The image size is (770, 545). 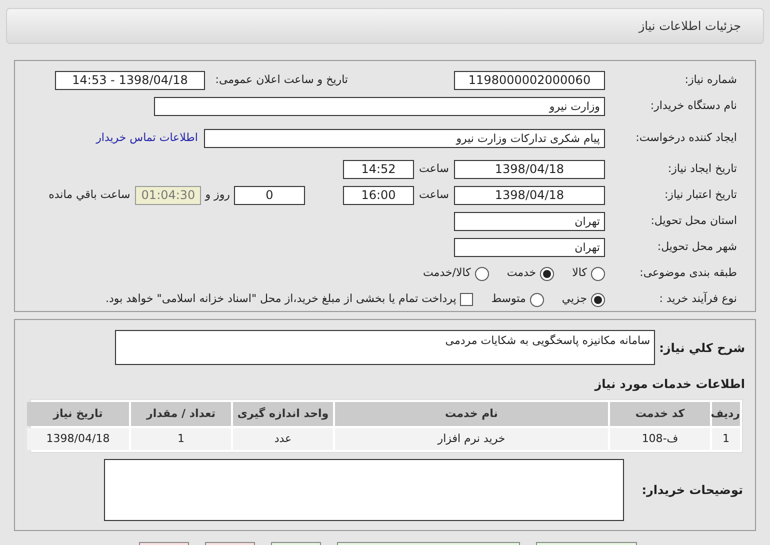 What do you see at coordinates (693, 490) in the screenshot?
I see `field-label: توضیحات خریدار:` at bounding box center [693, 490].